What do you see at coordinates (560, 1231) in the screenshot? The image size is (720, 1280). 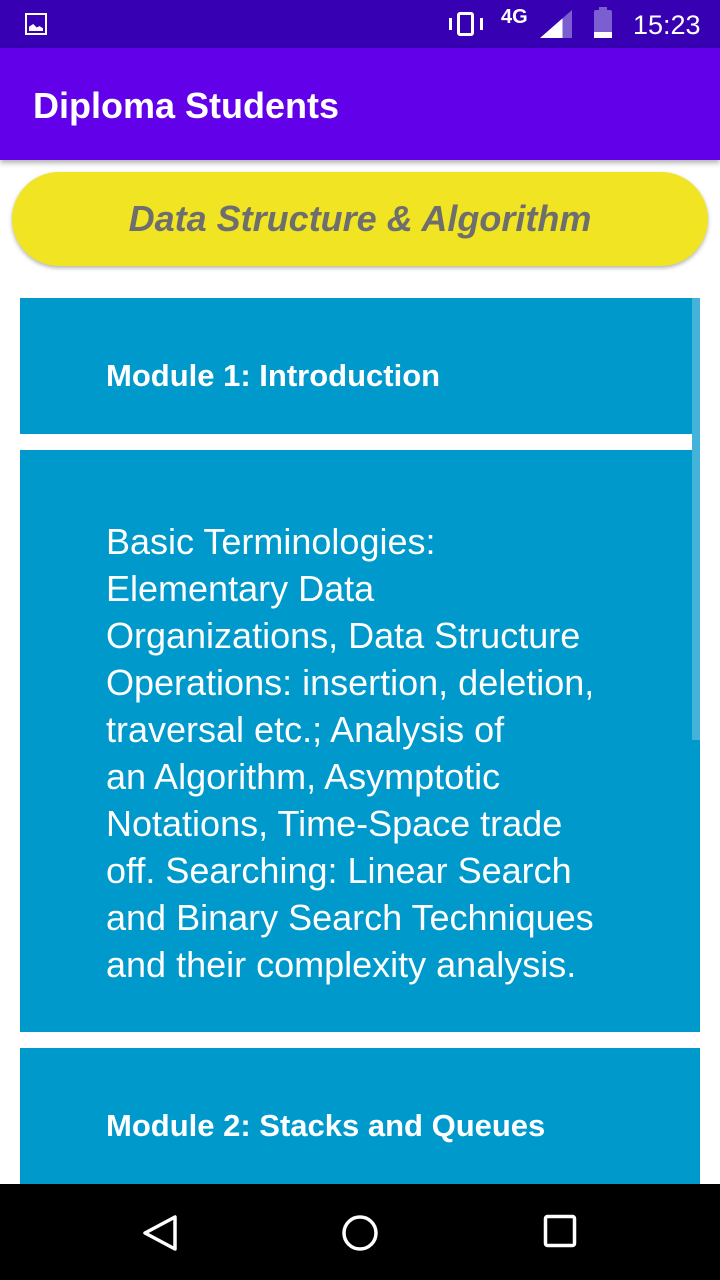 I see `recents-icon` at bounding box center [560, 1231].